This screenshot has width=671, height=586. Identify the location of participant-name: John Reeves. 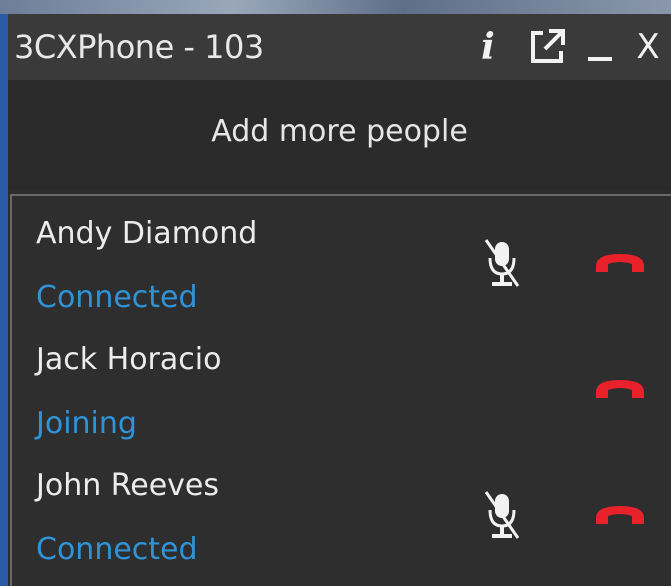
(128, 485).